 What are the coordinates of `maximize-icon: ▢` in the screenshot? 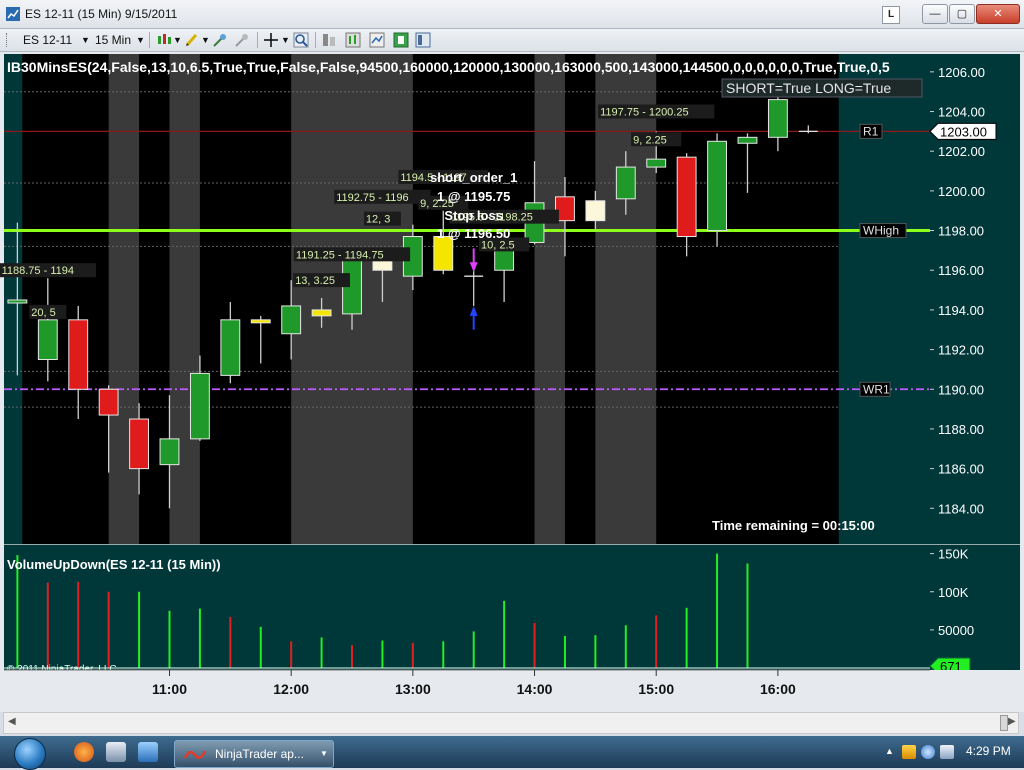 It's located at (962, 14).